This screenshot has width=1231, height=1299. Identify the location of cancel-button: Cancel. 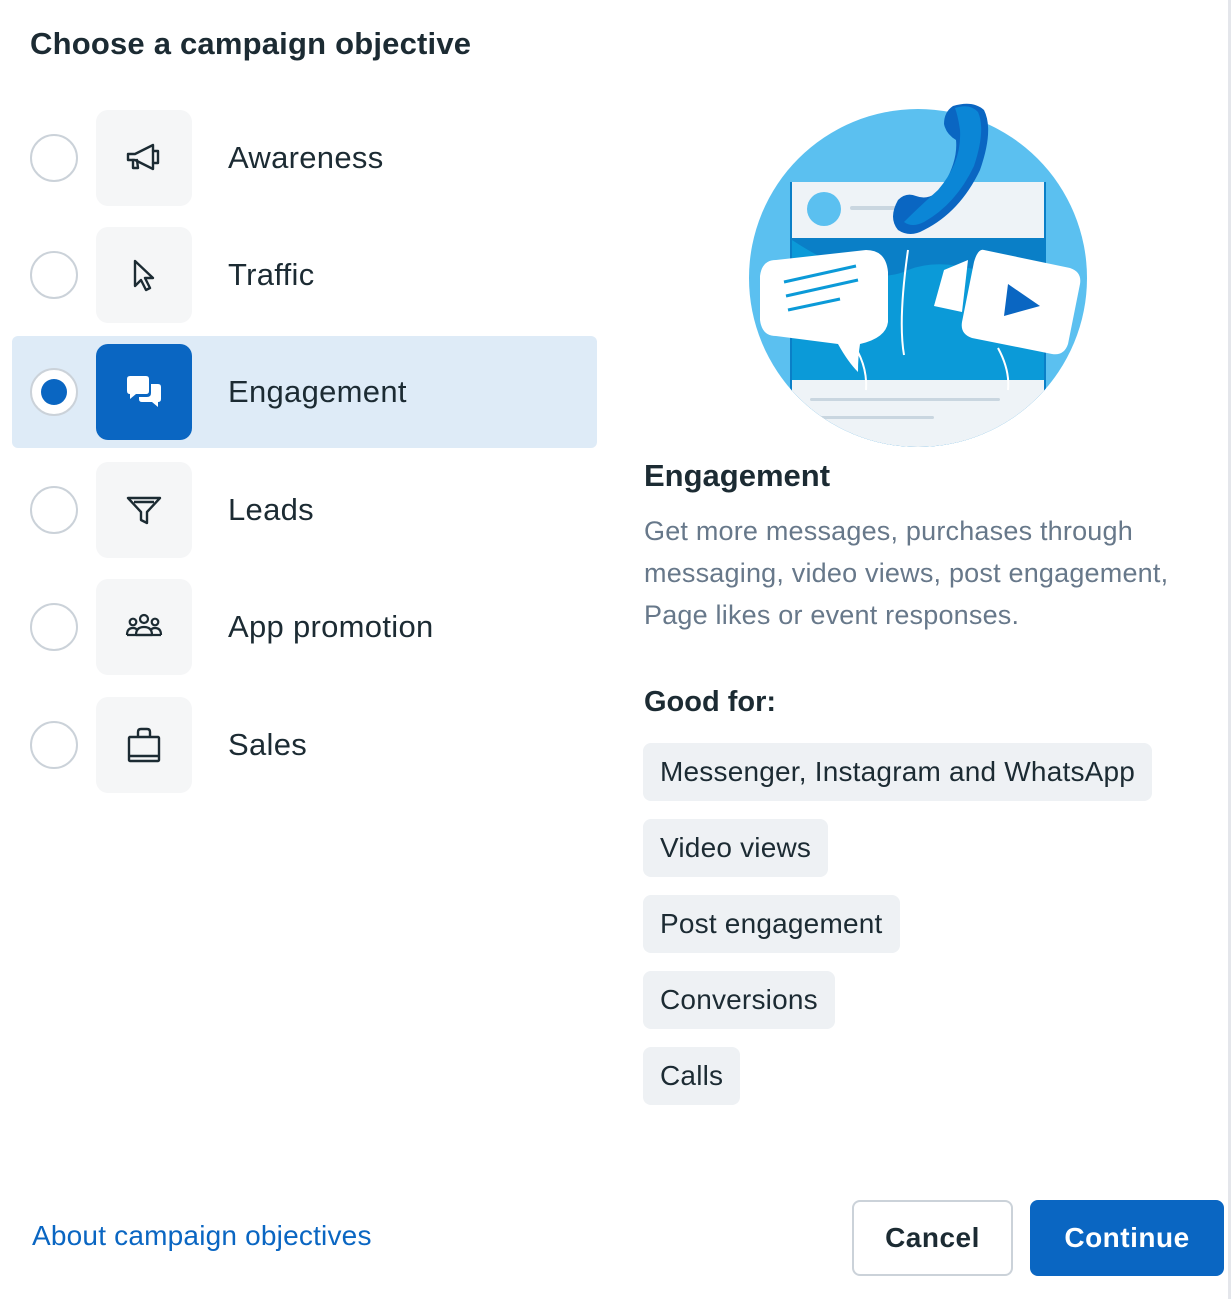
(932, 1238).